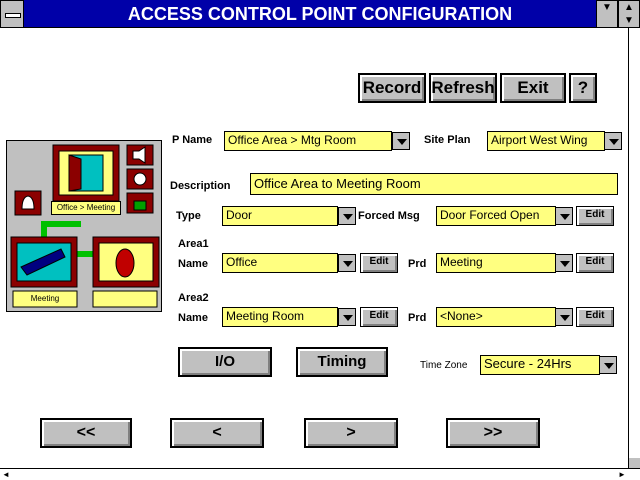  Describe the element at coordinates (595, 263) in the screenshot. I see `area1-prd-edit-button: Edit` at that location.